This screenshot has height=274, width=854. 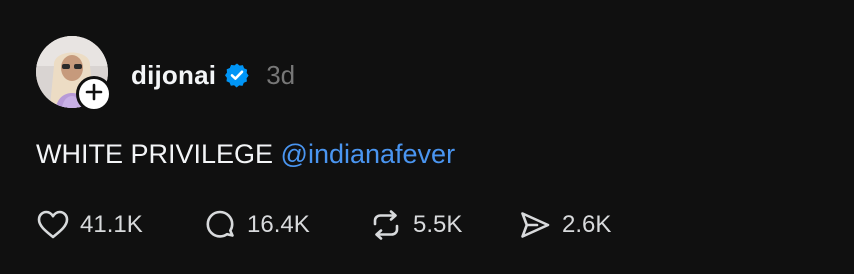 What do you see at coordinates (438, 224) in the screenshot?
I see `repost-count: 5.5K` at bounding box center [438, 224].